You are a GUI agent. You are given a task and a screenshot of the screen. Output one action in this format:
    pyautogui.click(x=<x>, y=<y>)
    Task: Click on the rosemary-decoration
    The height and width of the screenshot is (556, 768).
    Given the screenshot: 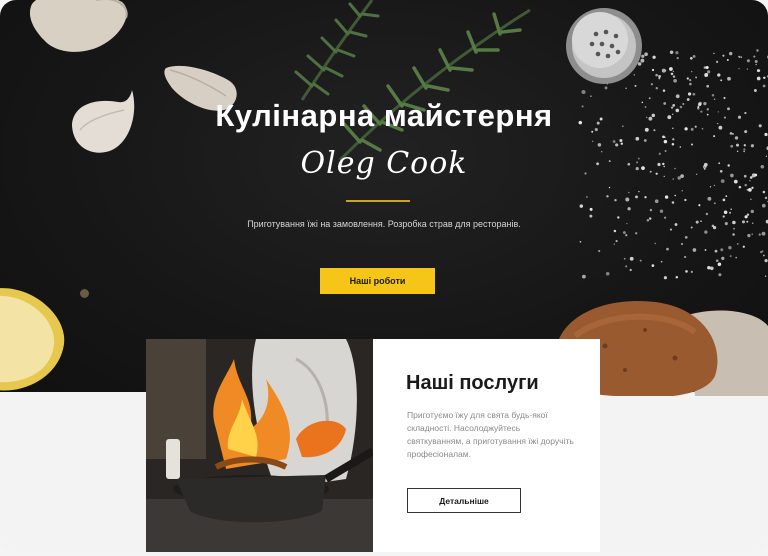 What is the action you would take?
    pyautogui.click(x=434, y=85)
    